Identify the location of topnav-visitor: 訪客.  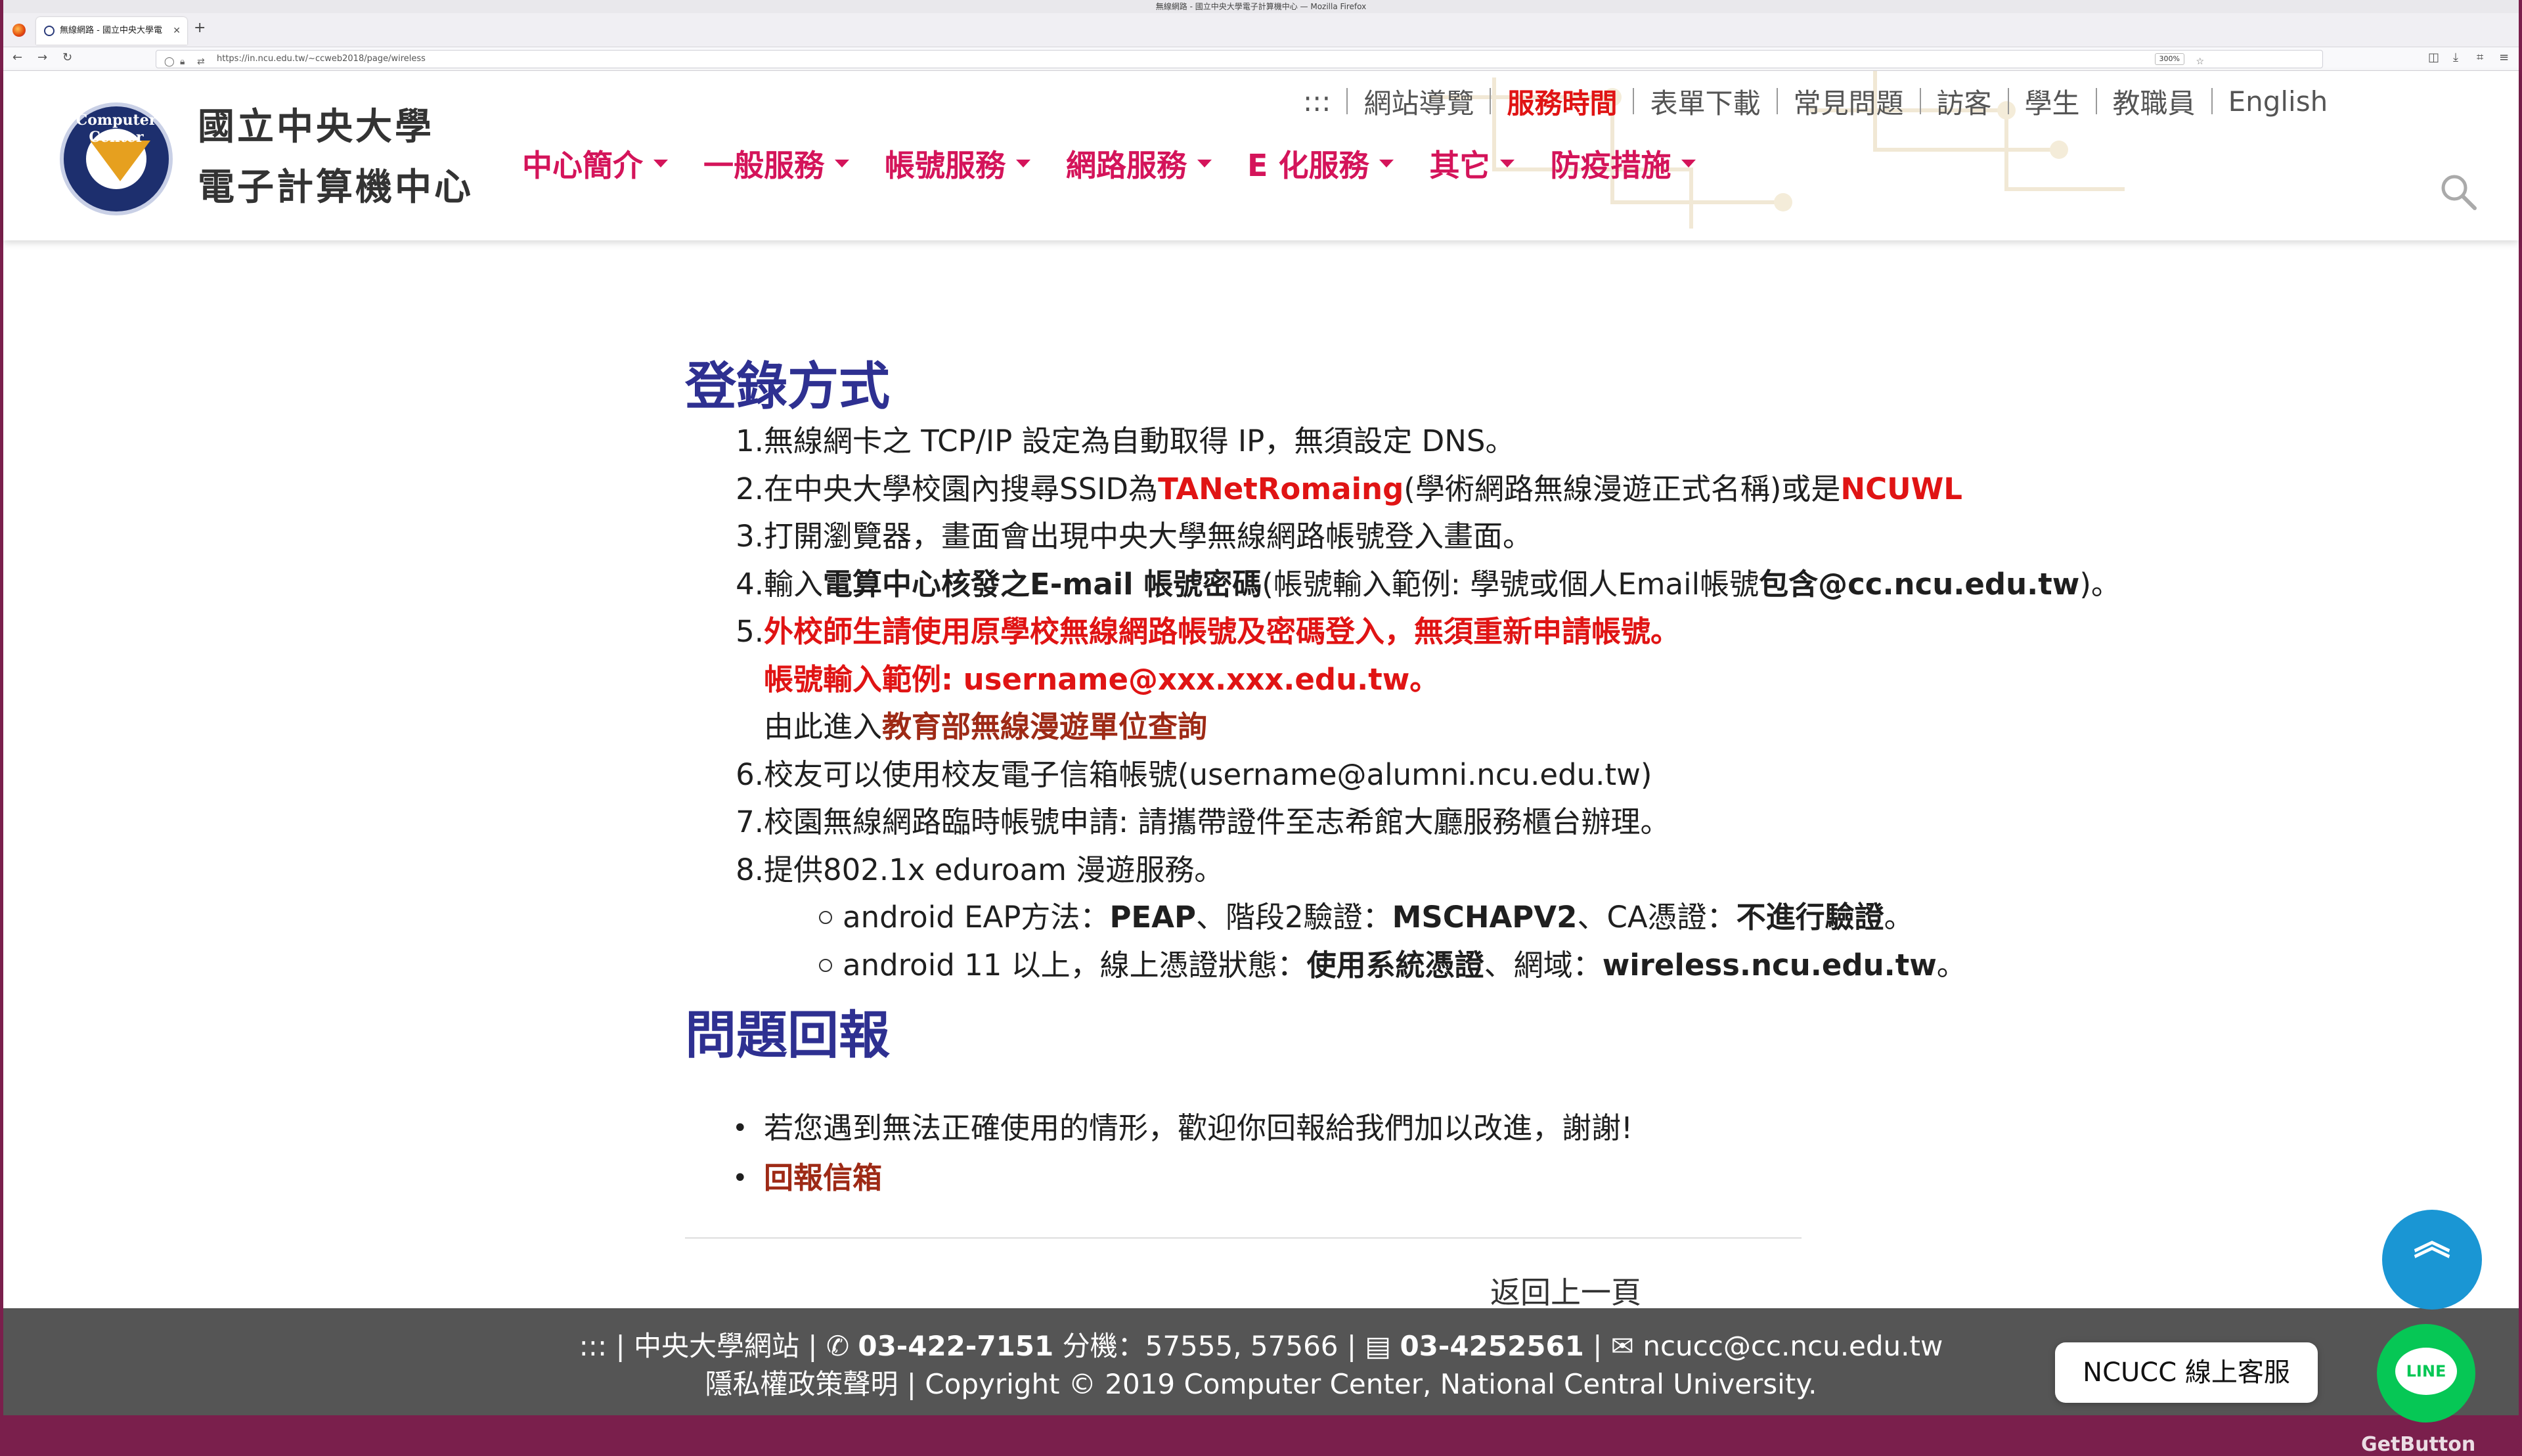
(1964, 101).